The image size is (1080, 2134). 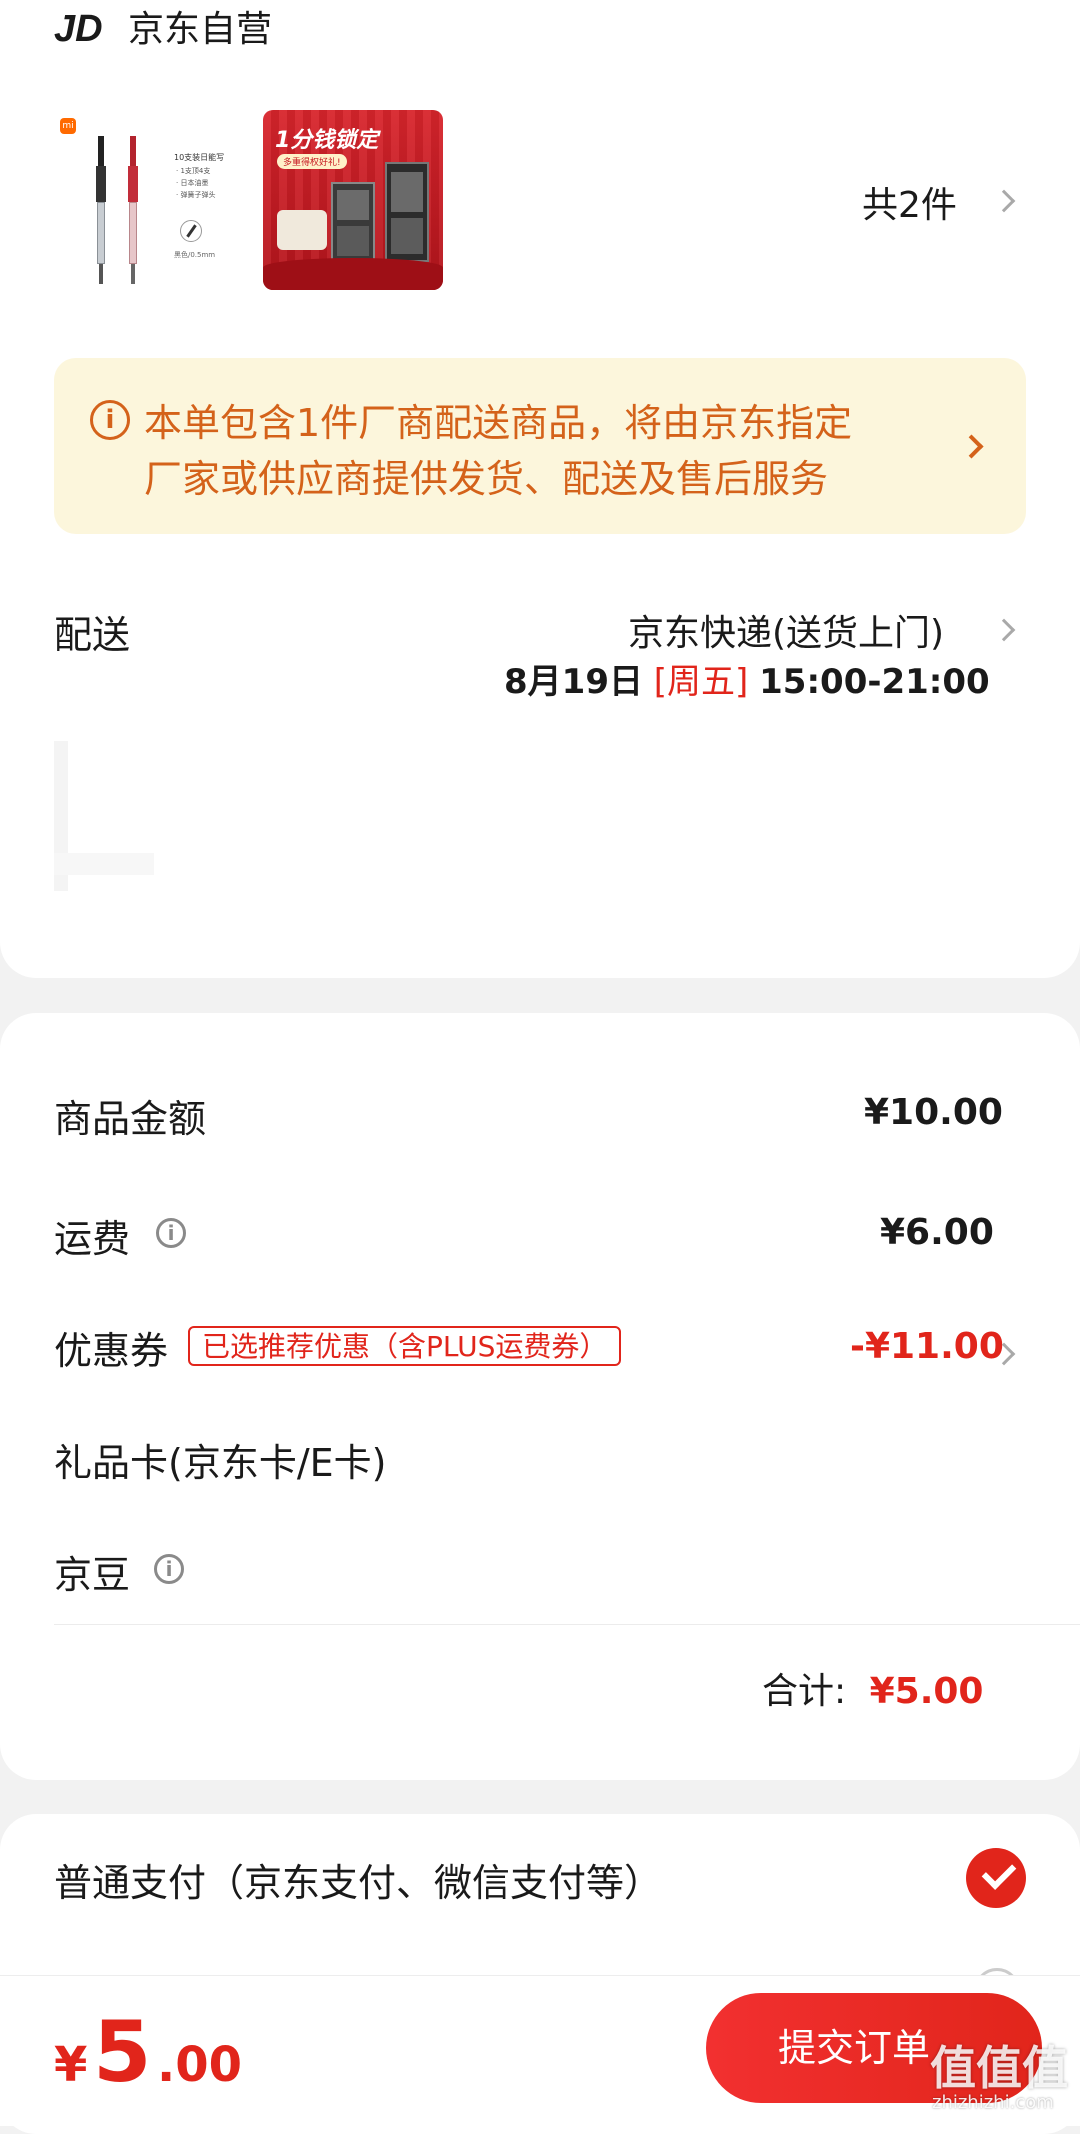 What do you see at coordinates (78, 29) in the screenshot?
I see `jd-logo: JD` at bounding box center [78, 29].